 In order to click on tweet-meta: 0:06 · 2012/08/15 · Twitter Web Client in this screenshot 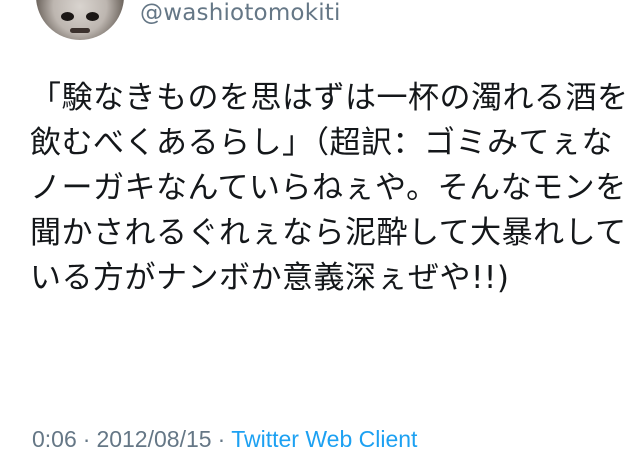, I will do `click(224, 439)`.